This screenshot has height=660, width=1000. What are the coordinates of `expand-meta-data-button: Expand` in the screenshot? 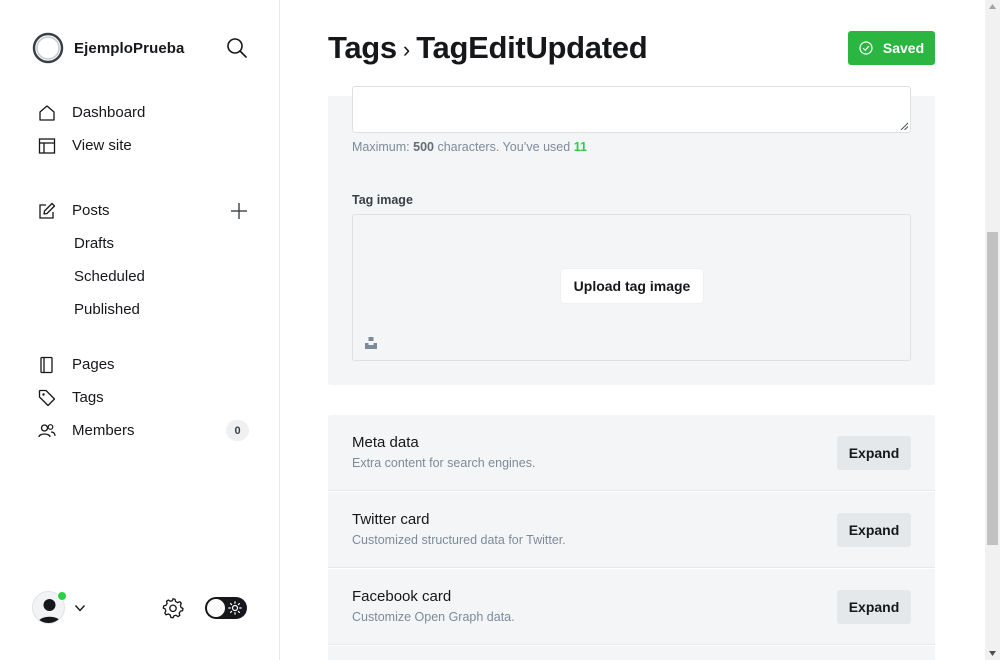 It's located at (874, 453).